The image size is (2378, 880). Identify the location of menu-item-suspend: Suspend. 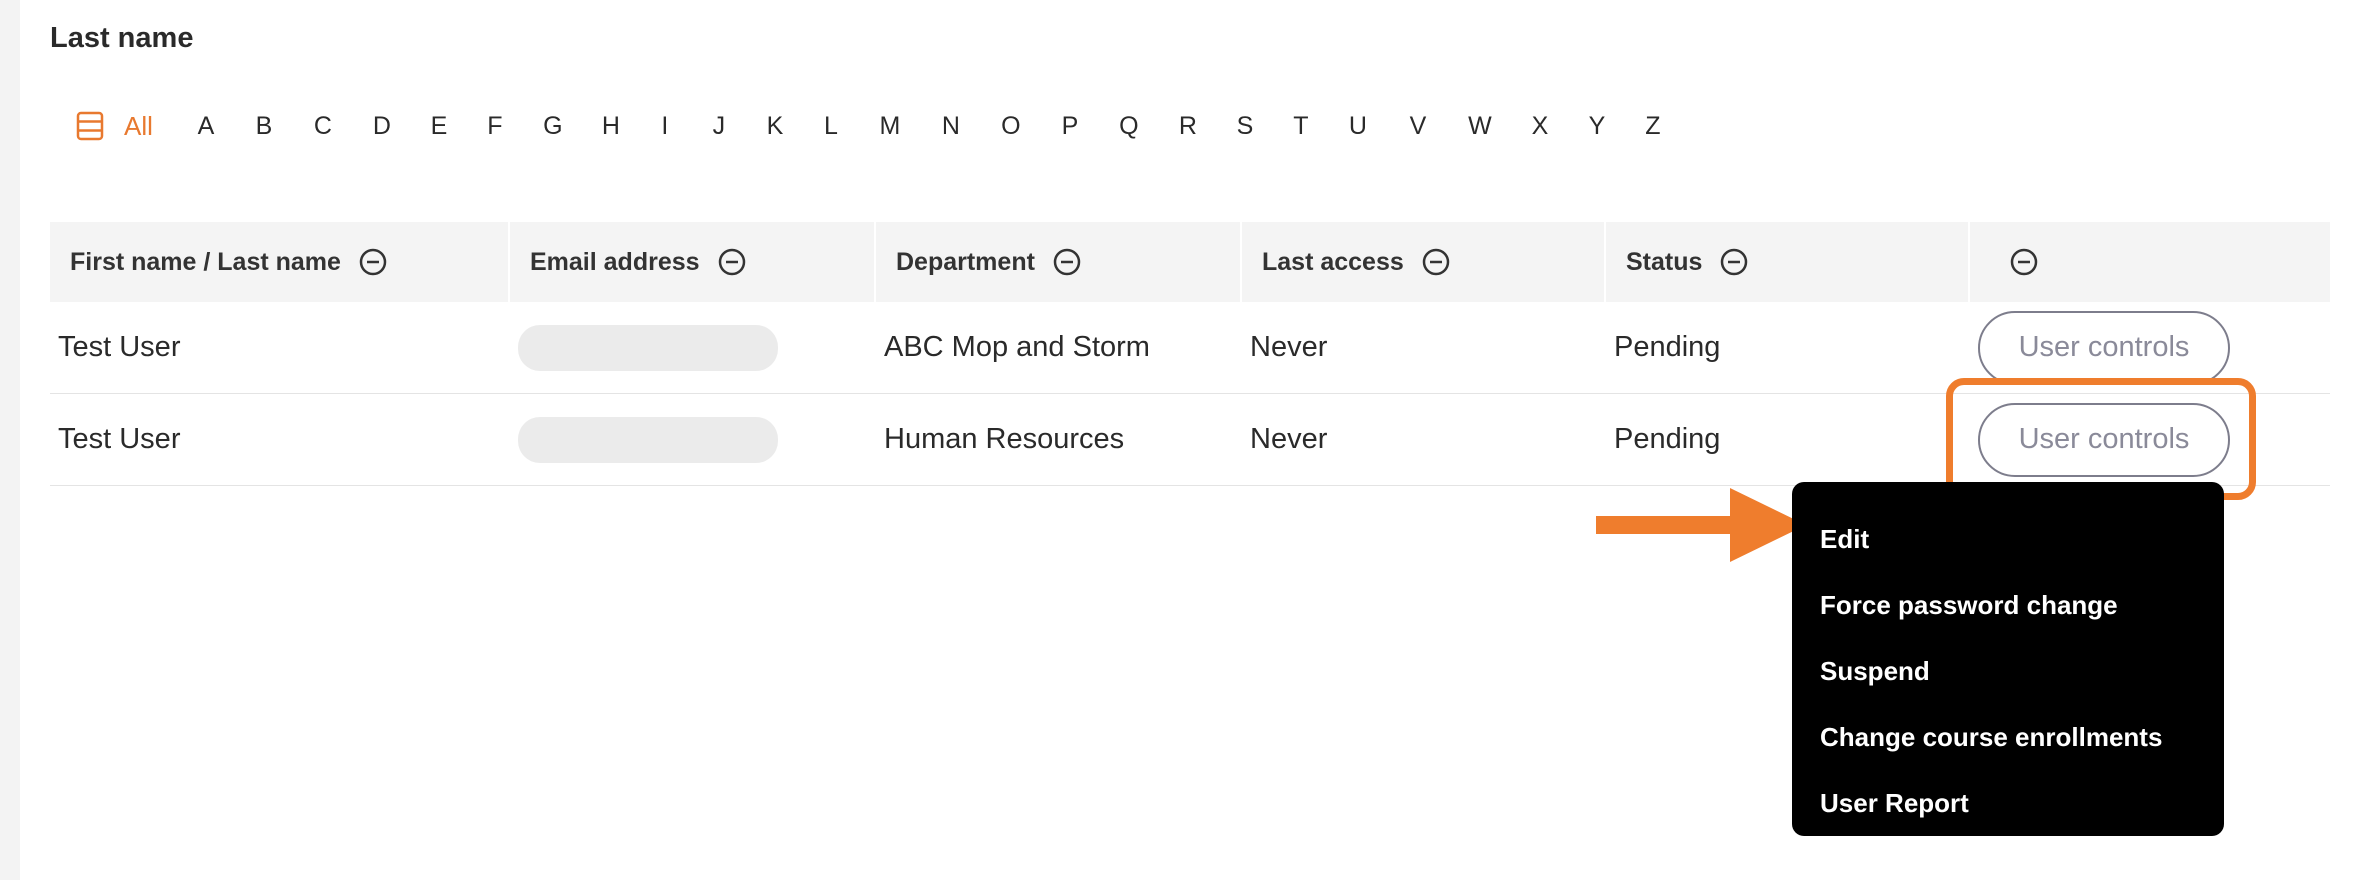
(2008, 671).